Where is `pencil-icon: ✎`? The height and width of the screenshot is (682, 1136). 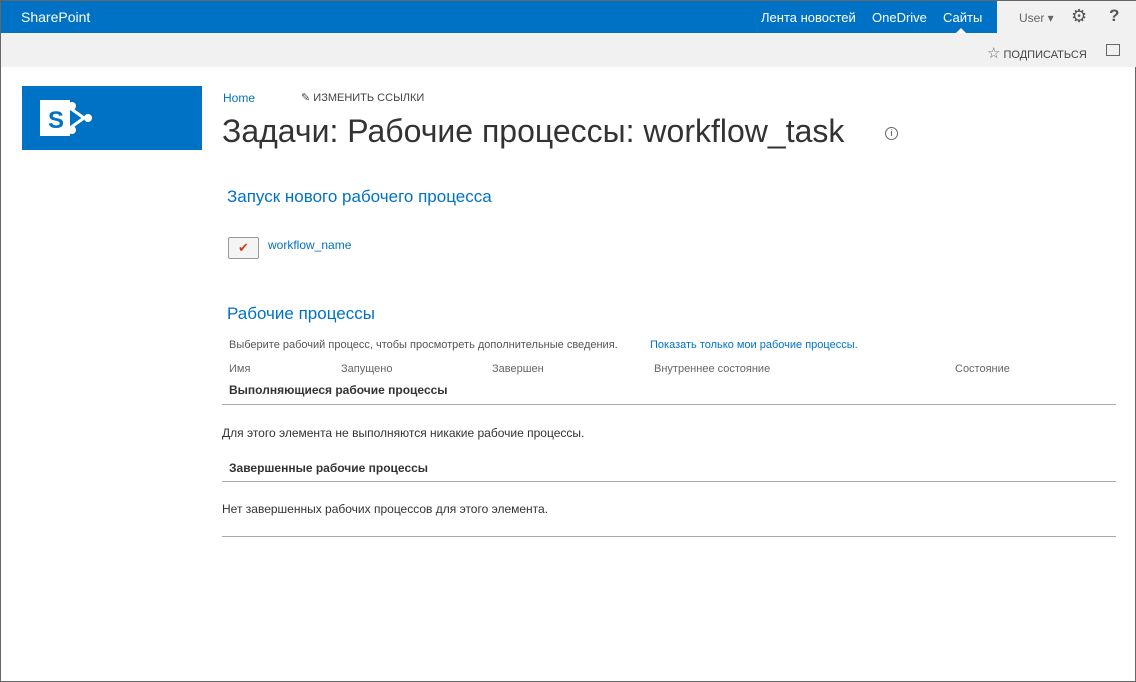 pencil-icon: ✎ is located at coordinates (306, 98).